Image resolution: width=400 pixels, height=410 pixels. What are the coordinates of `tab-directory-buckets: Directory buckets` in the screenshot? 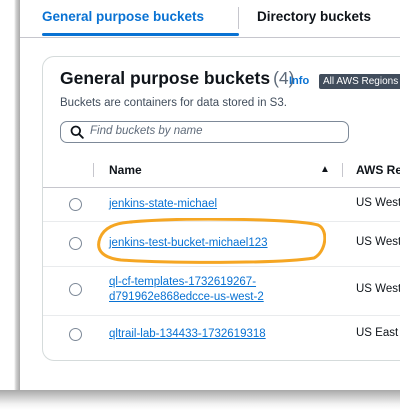 It's located at (314, 16).